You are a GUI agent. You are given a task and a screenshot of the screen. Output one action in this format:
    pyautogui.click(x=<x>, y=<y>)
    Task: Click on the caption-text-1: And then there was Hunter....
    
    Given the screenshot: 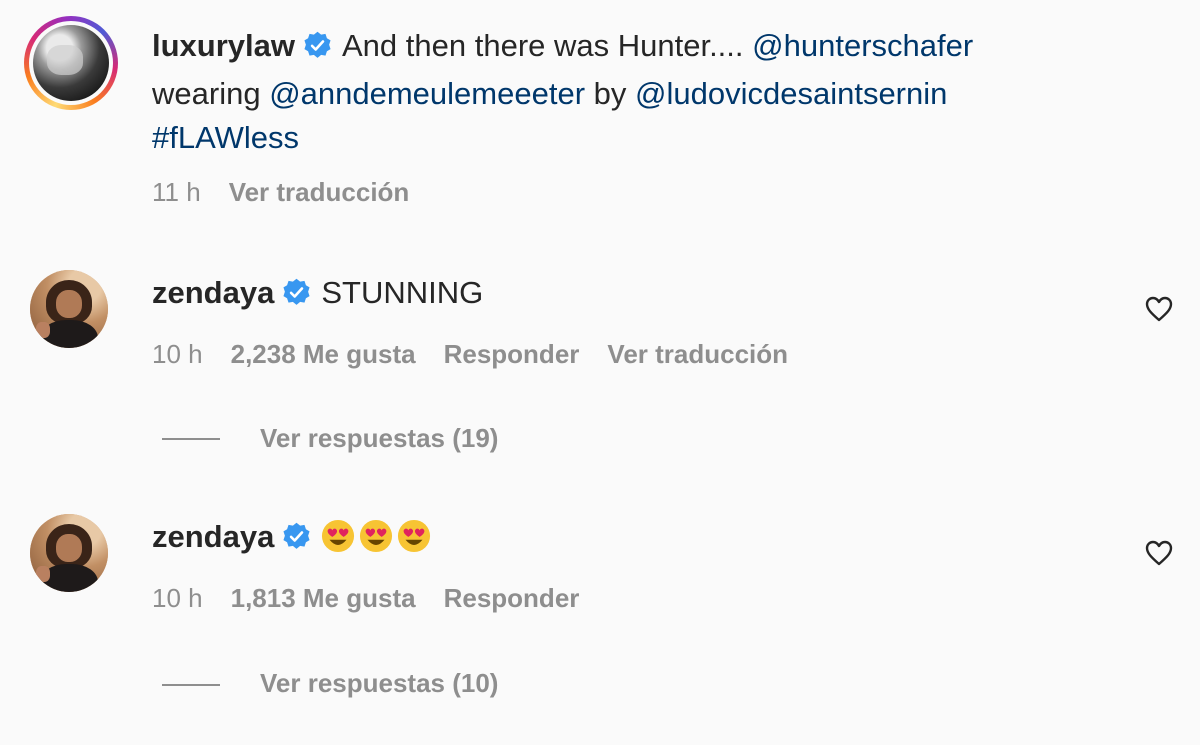 What is the action you would take?
    pyautogui.click(x=543, y=45)
    